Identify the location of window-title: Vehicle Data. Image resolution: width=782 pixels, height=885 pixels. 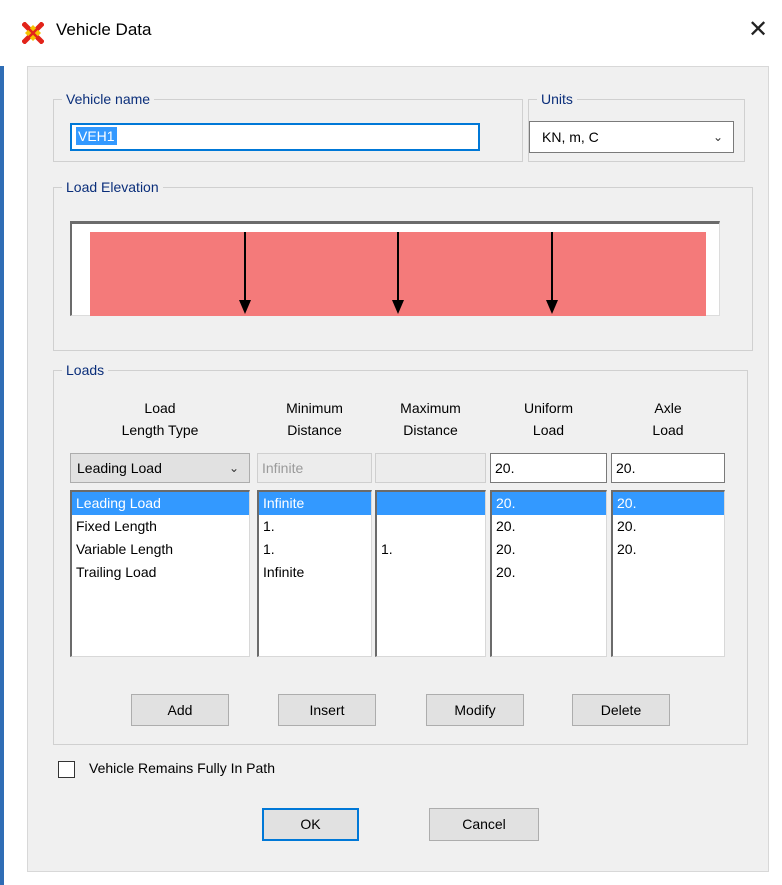
(104, 29).